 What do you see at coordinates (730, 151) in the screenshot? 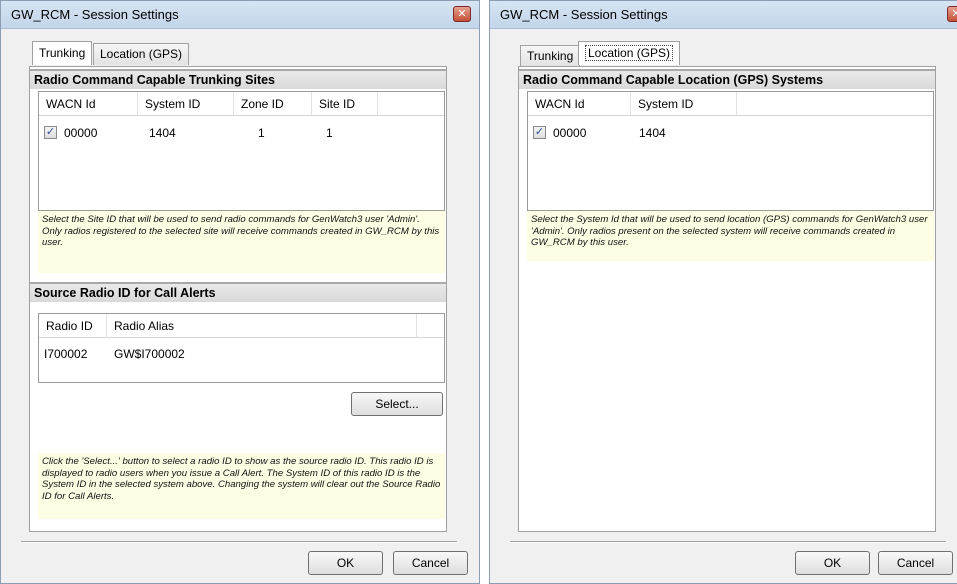
I see `location-systems-list: WACN Id System ID ✓ 00000 1404` at bounding box center [730, 151].